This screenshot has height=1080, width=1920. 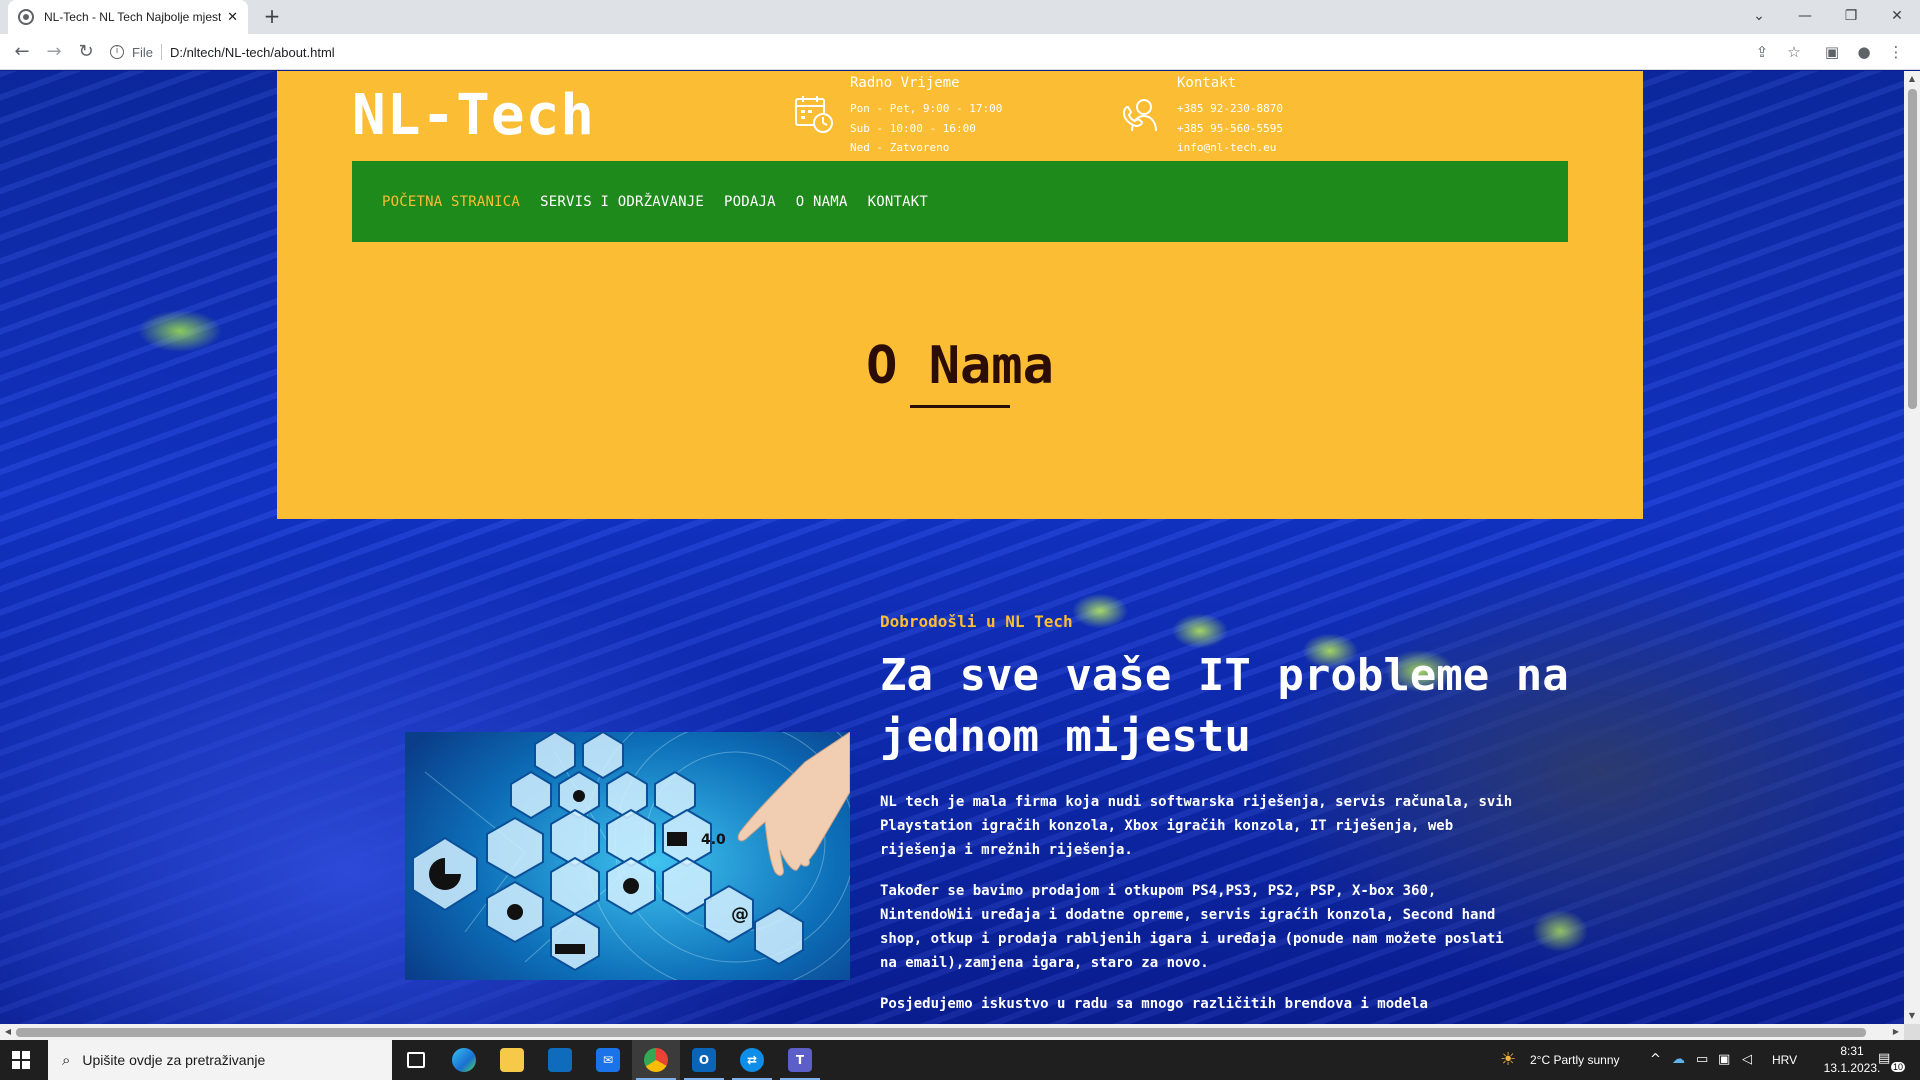 I want to click on volume-muted-icon: ◁, so click(x=1747, y=1059).